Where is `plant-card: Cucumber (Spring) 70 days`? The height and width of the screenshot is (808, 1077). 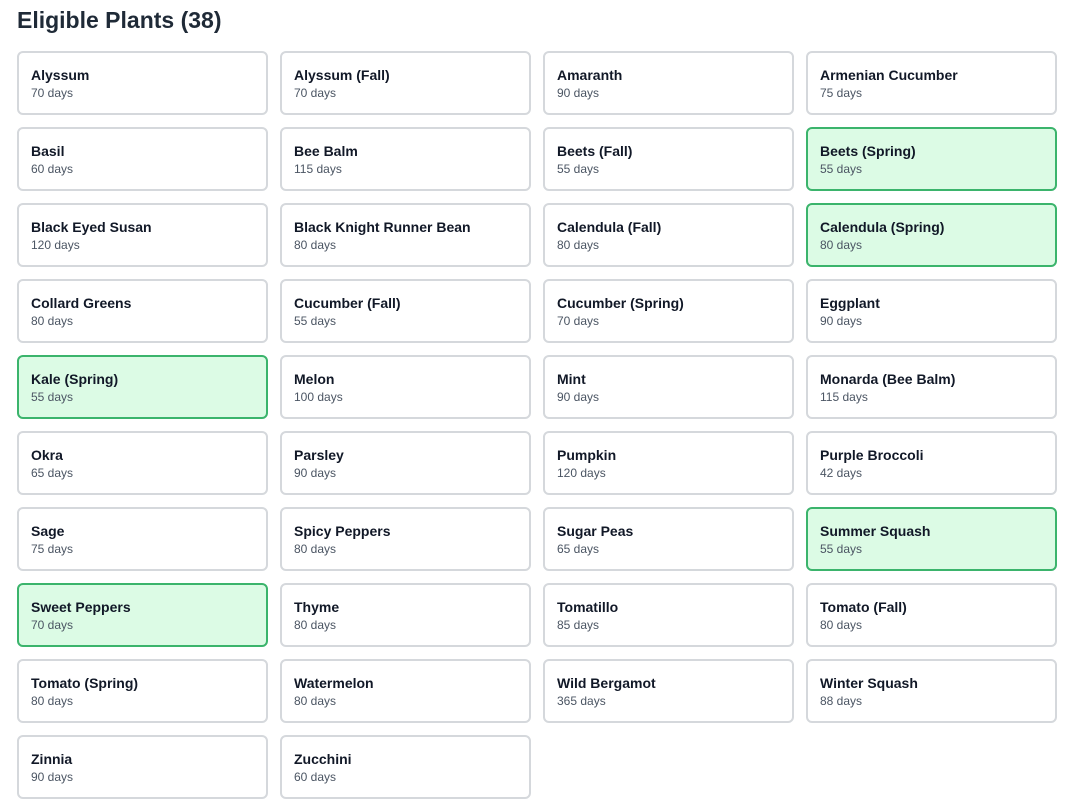 plant-card: Cucumber (Spring) 70 days is located at coordinates (668, 311).